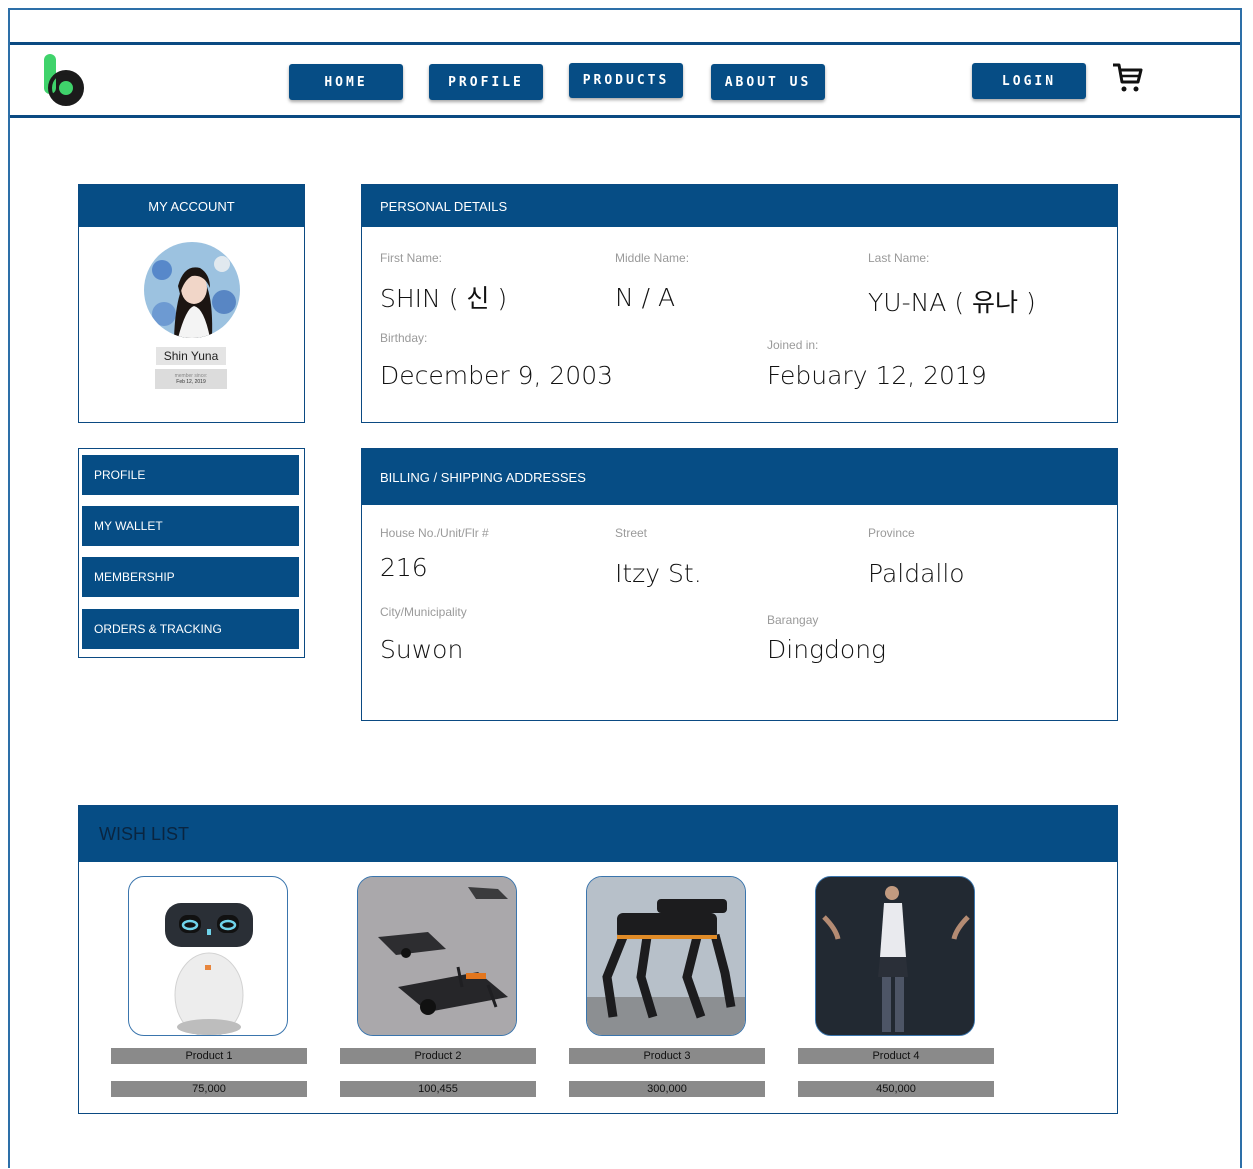 The image size is (1253, 1169). What do you see at coordinates (191, 356) in the screenshot?
I see `account-name: Shin Yuna` at bounding box center [191, 356].